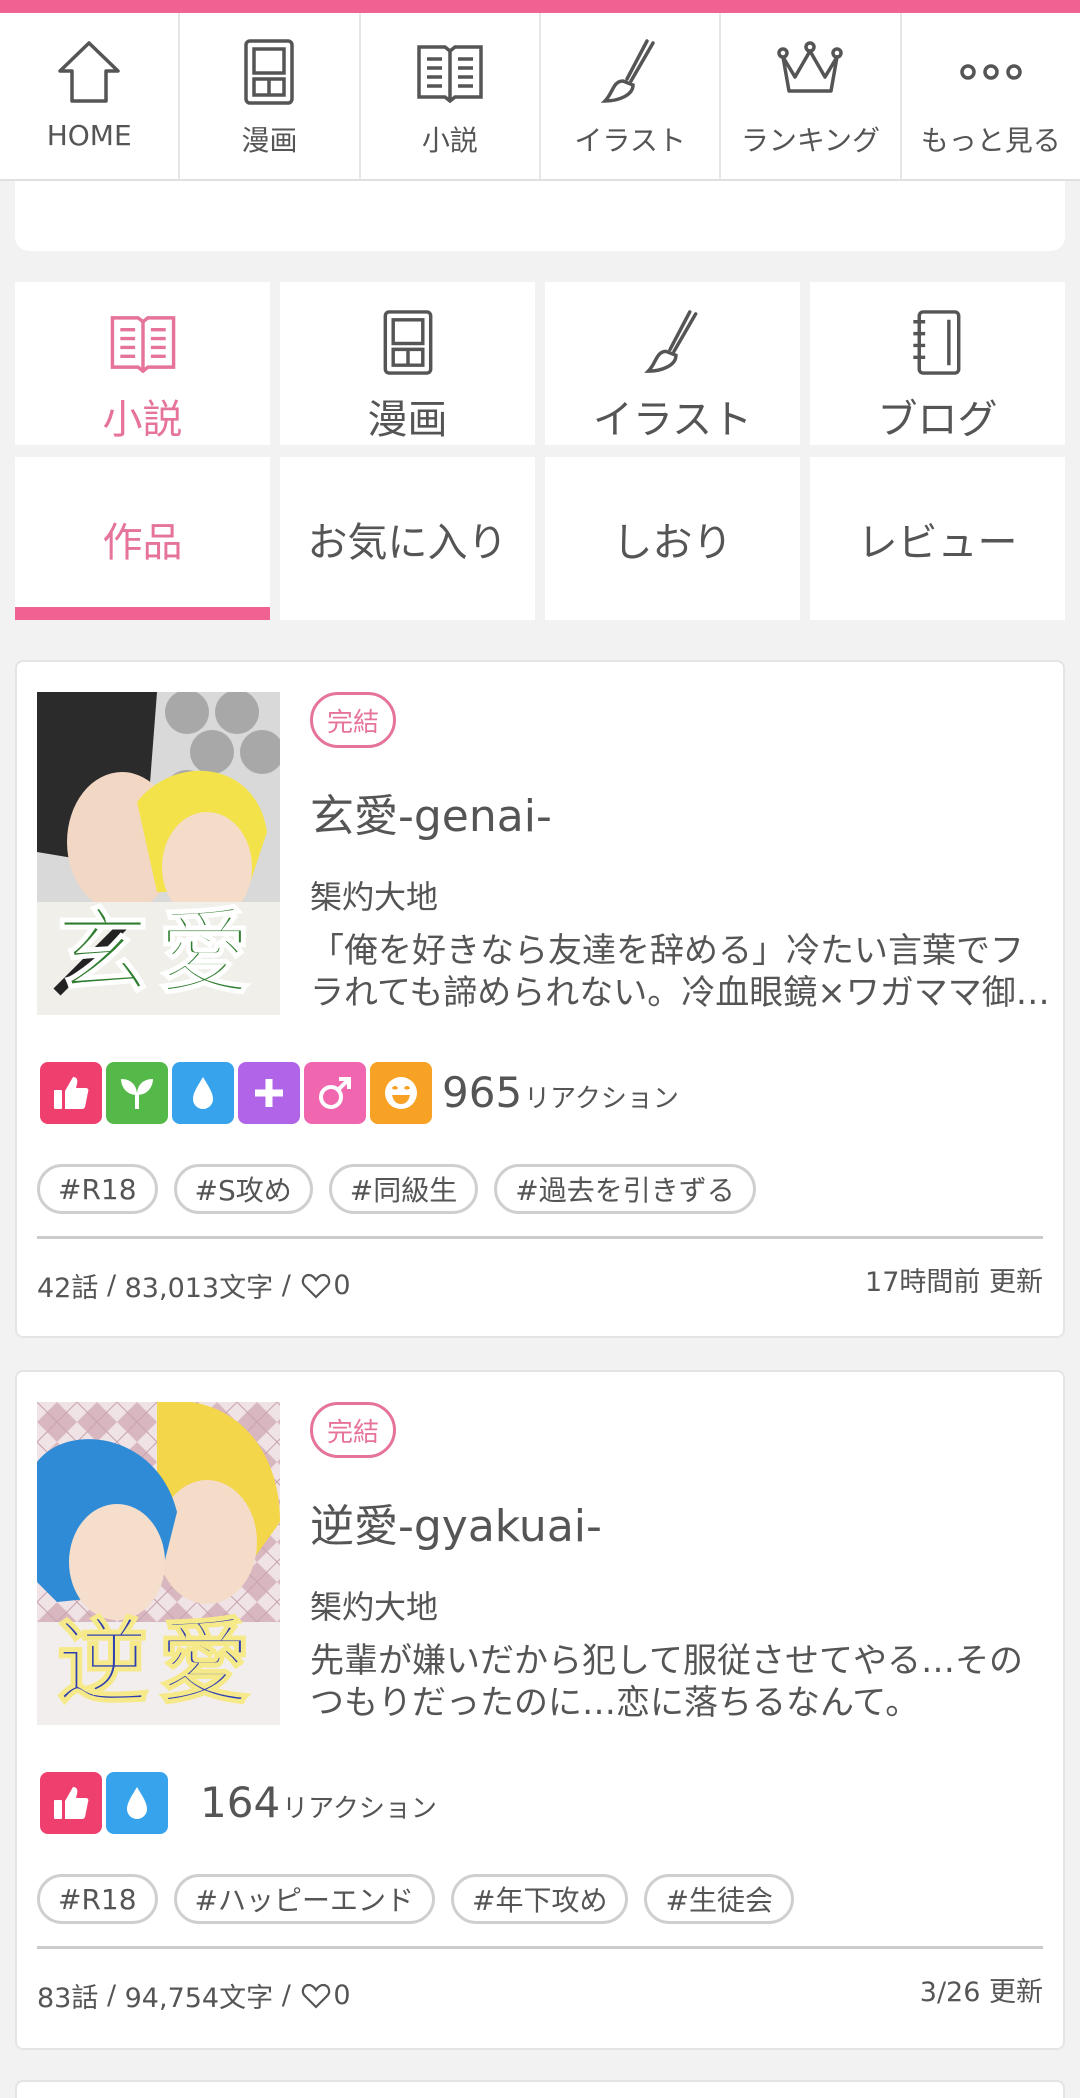 The width and height of the screenshot is (1080, 2098). Describe the element at coordinates (719, 1899) in the screenshot. I see `tag: #生徒会` at that location.